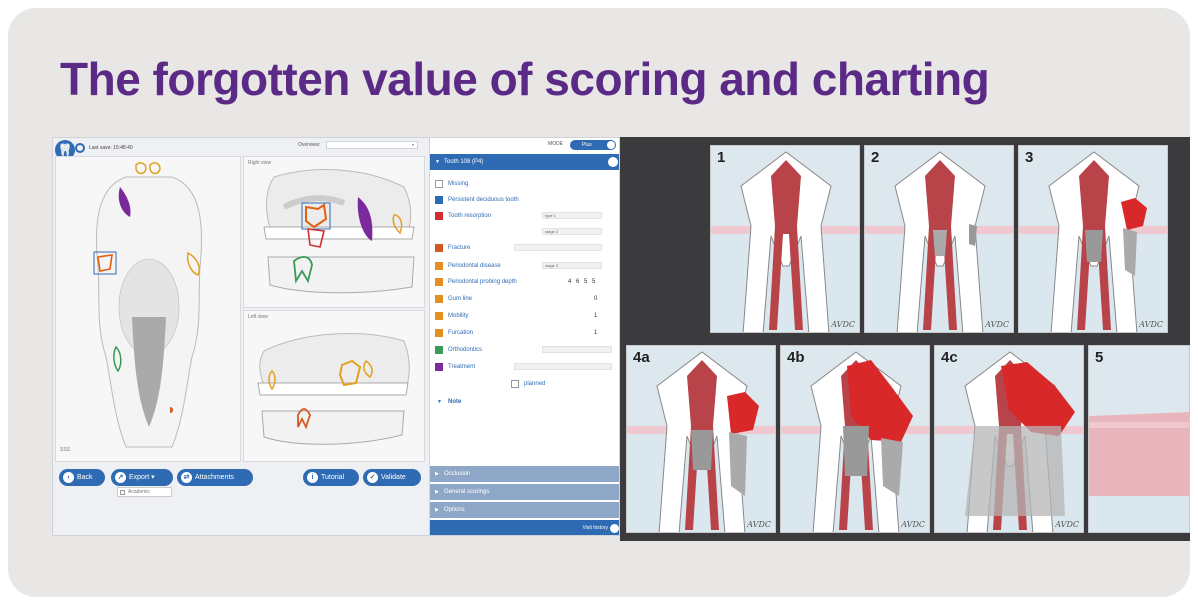 This screenshot has width=1198, height=605. Describe the element at coordinates (260, 163) in the screenshot. I see `right-view-label: Right view` at that location.